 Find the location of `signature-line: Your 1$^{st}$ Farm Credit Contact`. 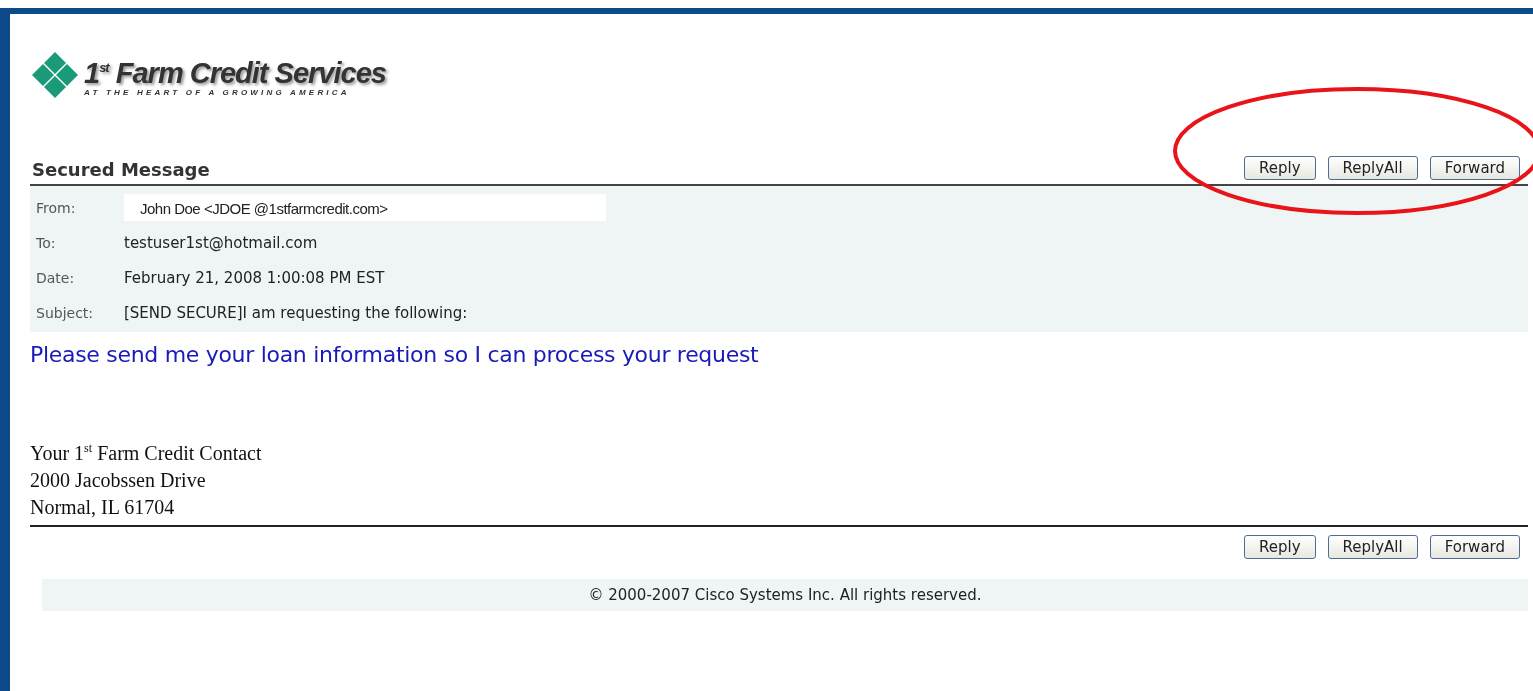

signature-line: Your 1$^{st}$ Farm Credit Contact is located at coordinates (146, 453).